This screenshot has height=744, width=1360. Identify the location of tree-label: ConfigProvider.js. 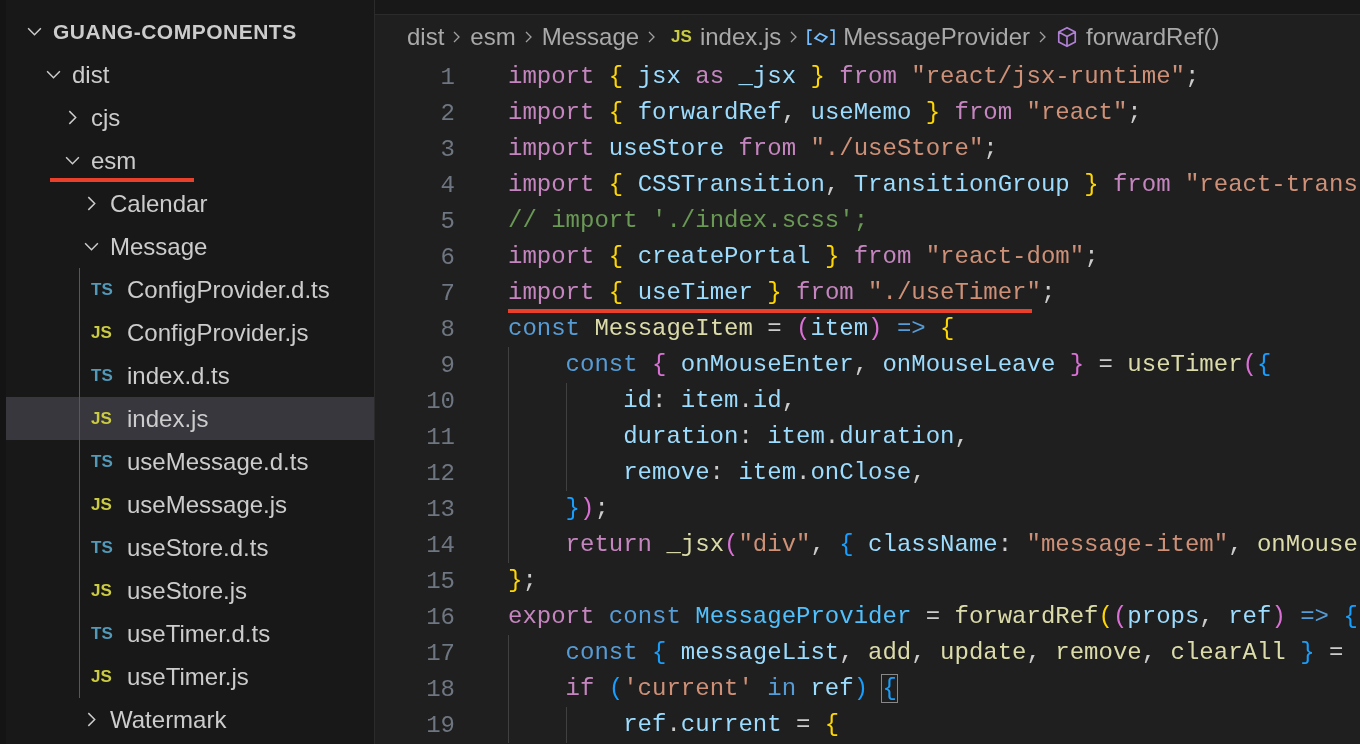
(218, 332).